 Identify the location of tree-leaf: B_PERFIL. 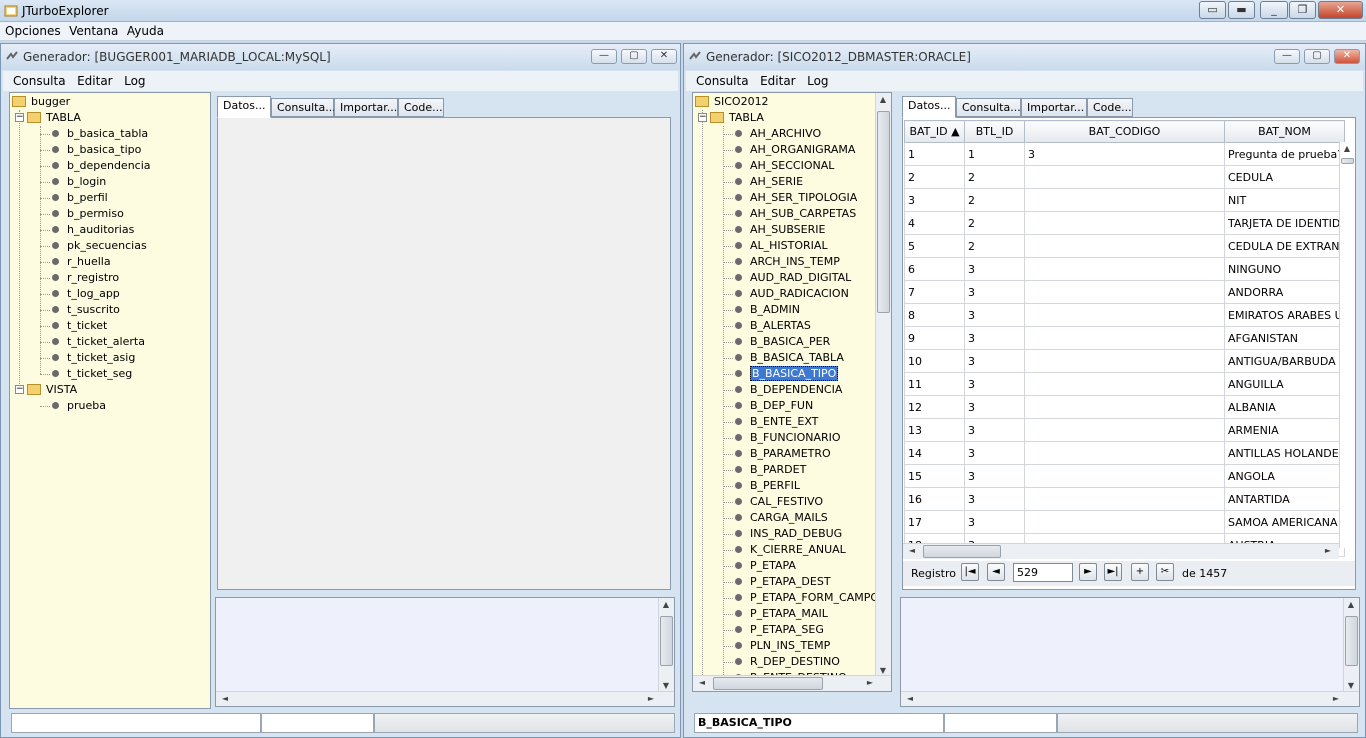
(761, 486).